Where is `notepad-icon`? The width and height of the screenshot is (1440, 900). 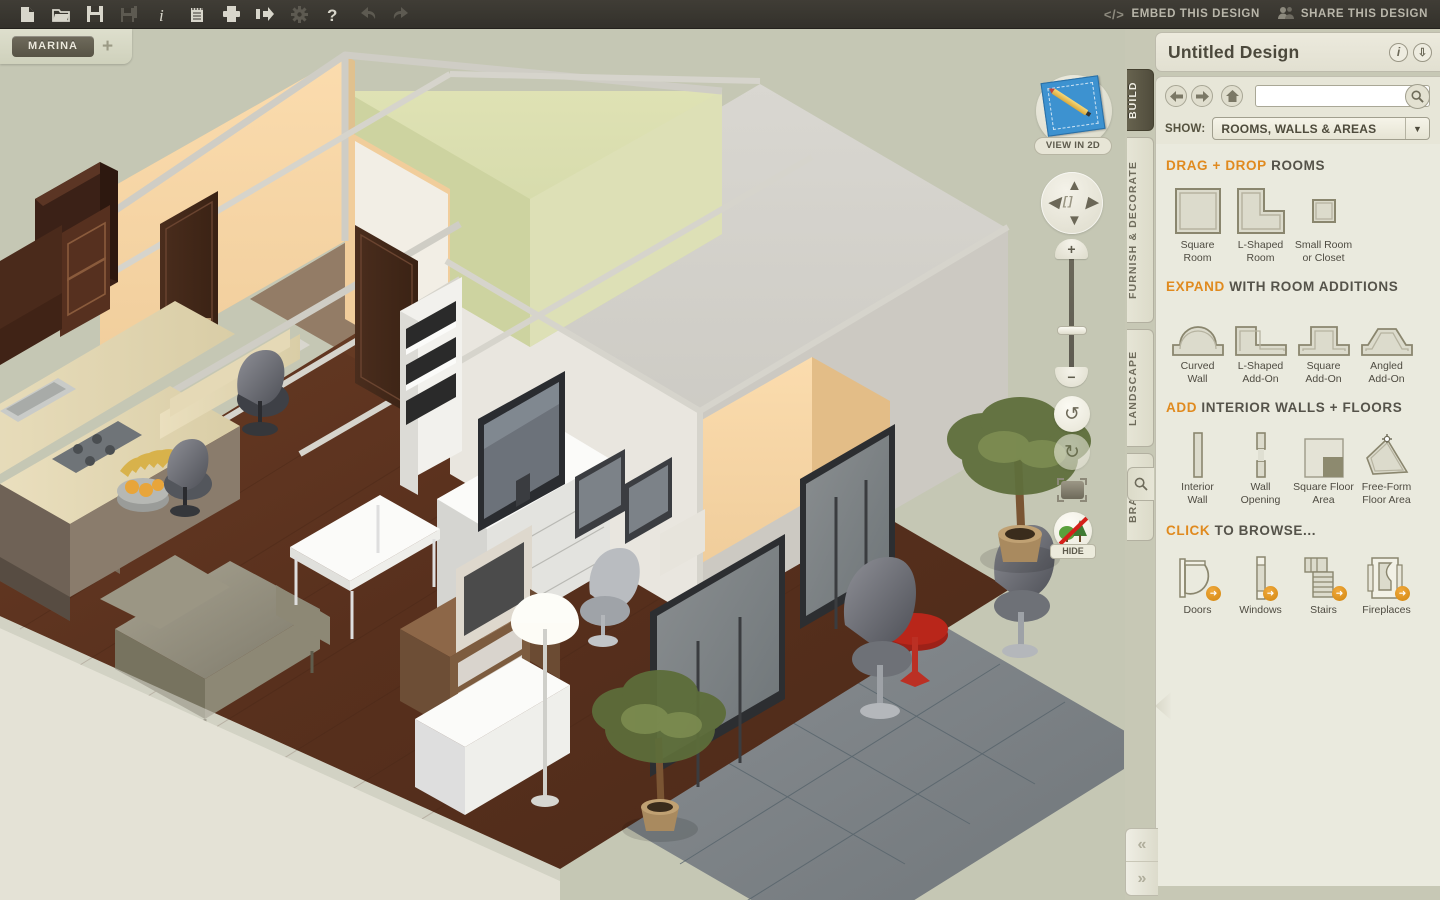
notepad-icon is located at coordinates (197, 14).